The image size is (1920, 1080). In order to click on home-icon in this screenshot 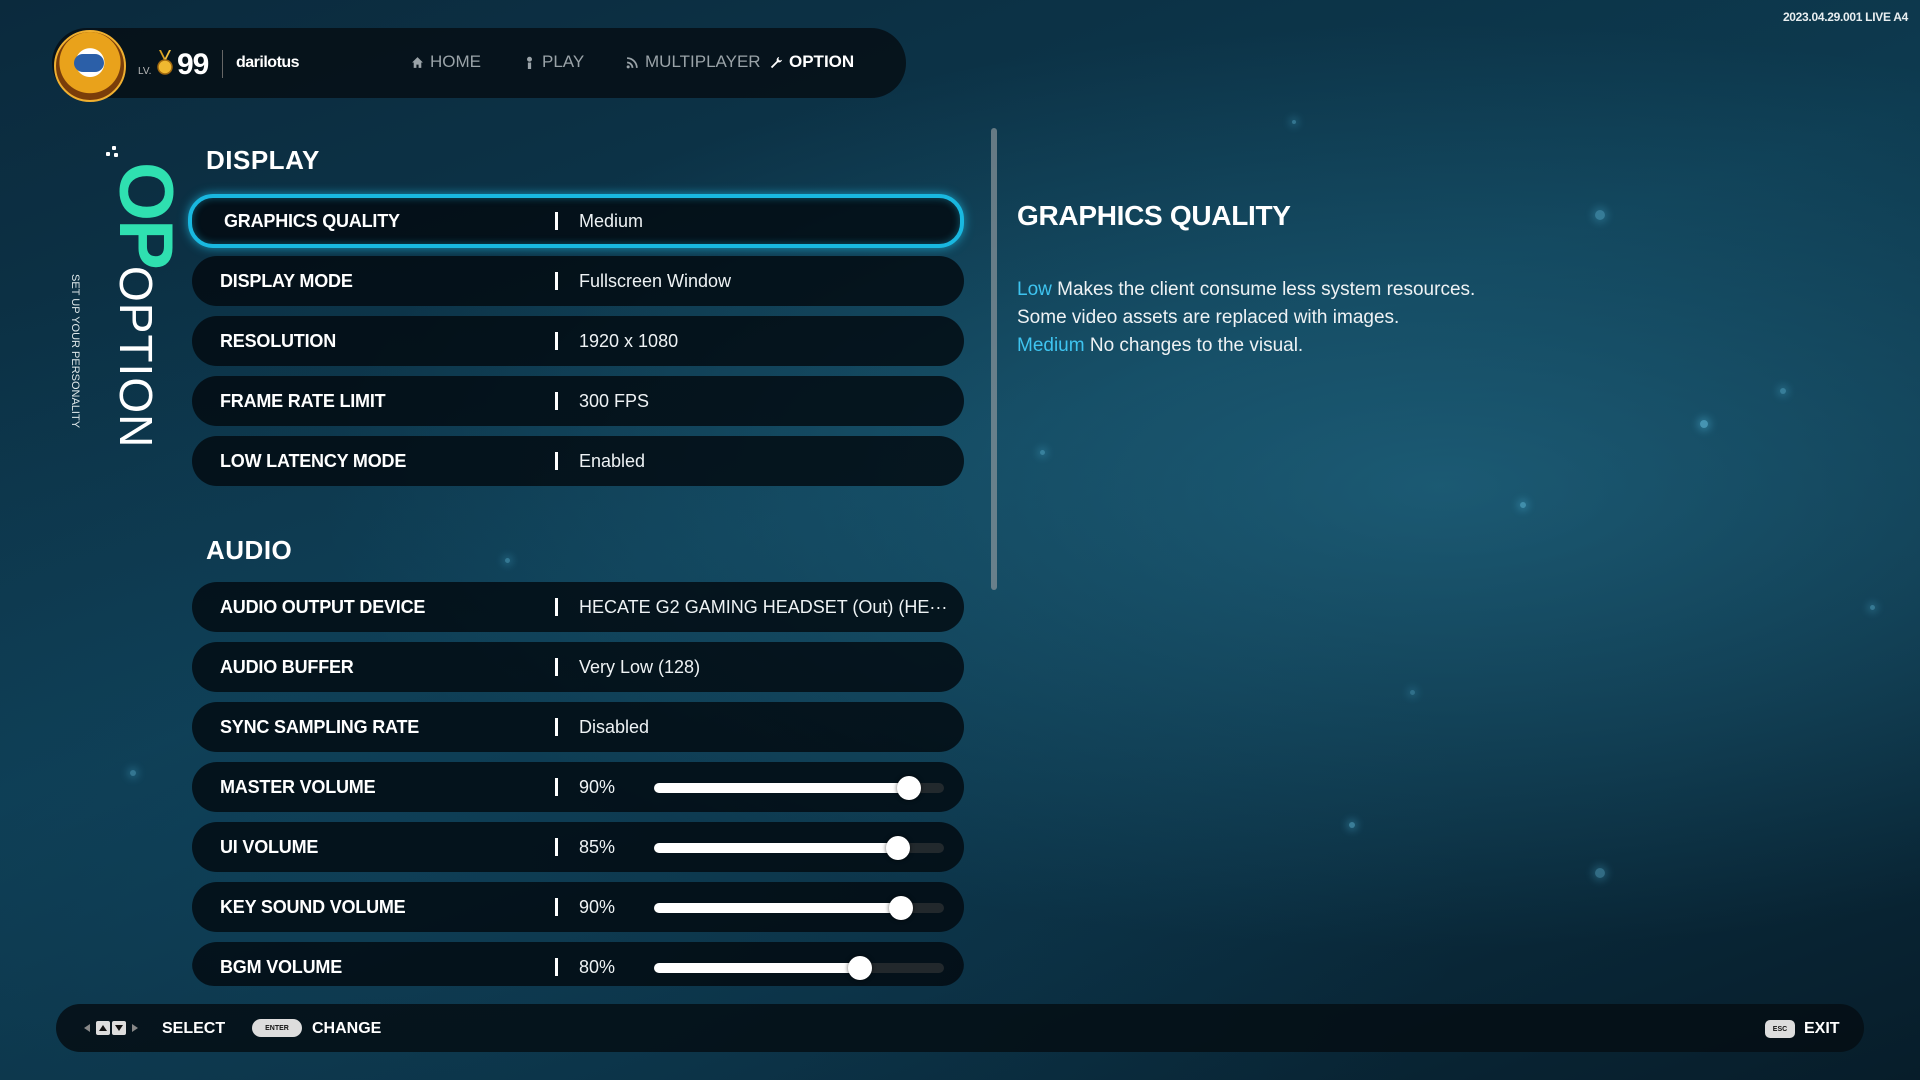, I will do `click(417, 62)`.